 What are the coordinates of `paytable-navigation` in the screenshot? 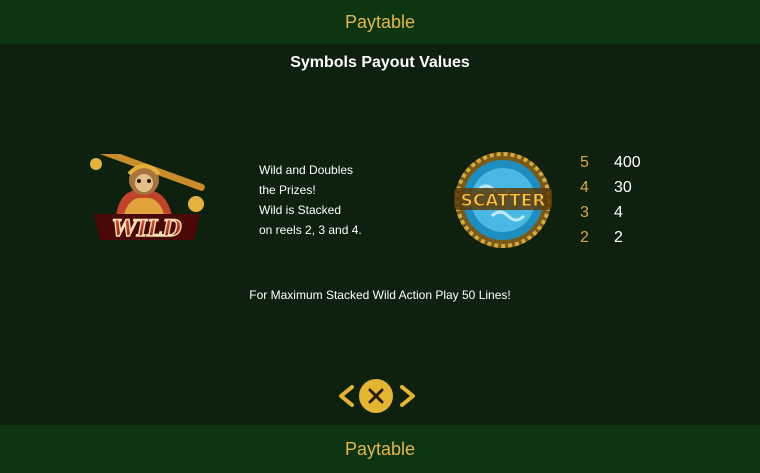 It's located at (378, 396).